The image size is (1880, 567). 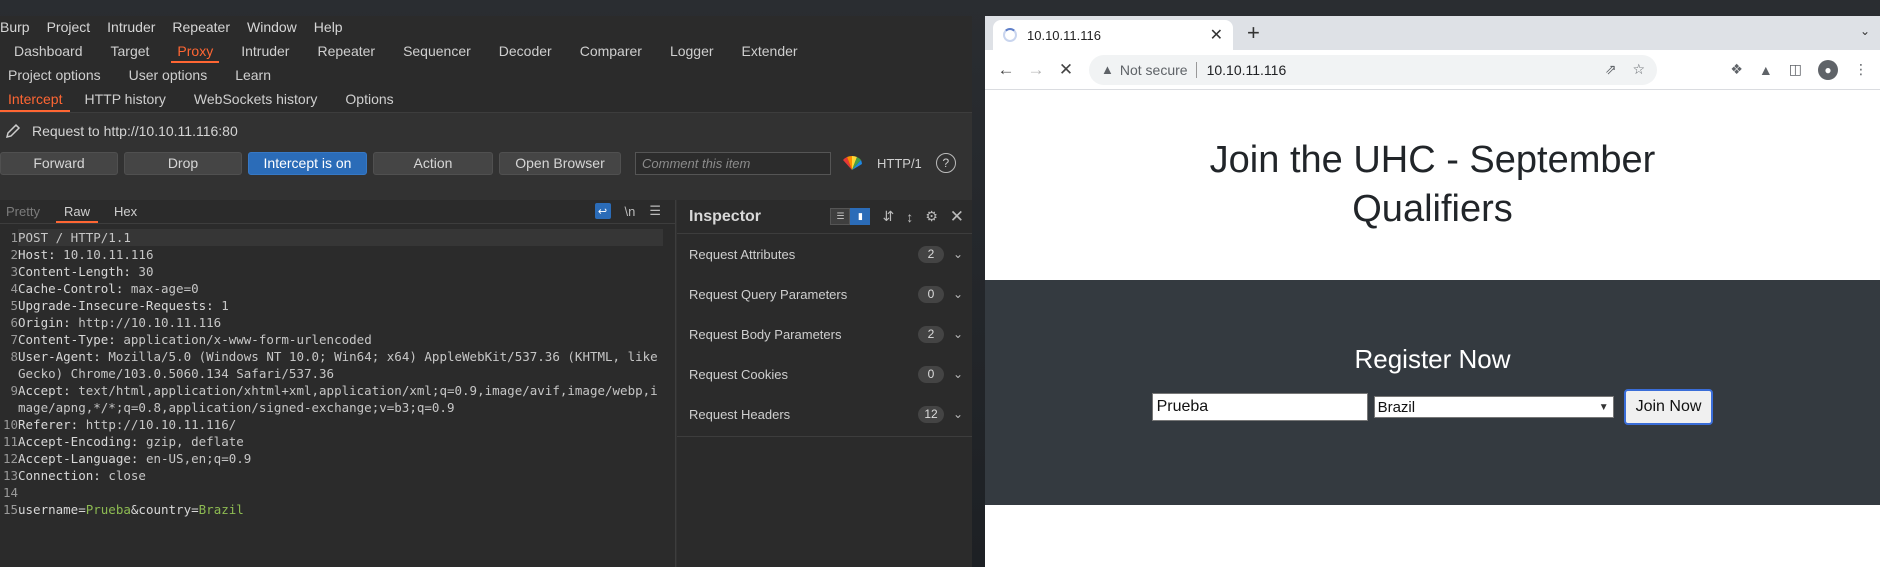 I want to click on chevron-down-icon: ▼, so click(x=1606, y=407).